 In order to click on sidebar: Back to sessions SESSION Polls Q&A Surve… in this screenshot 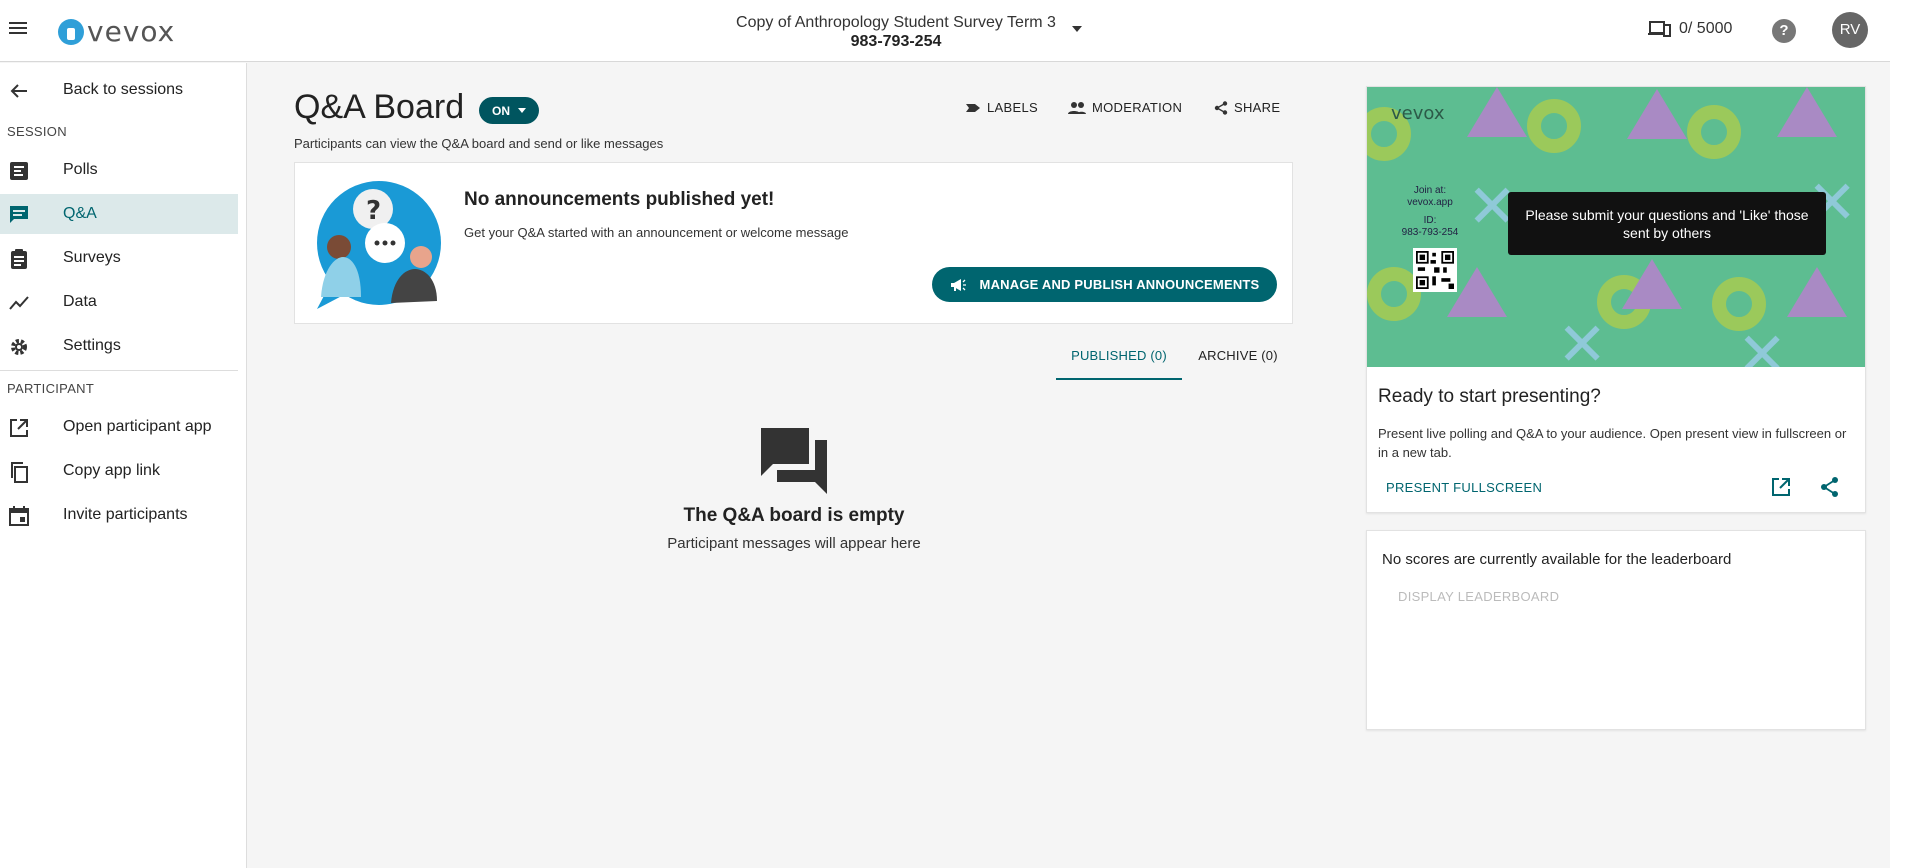, I will do `click(123, 465)`.